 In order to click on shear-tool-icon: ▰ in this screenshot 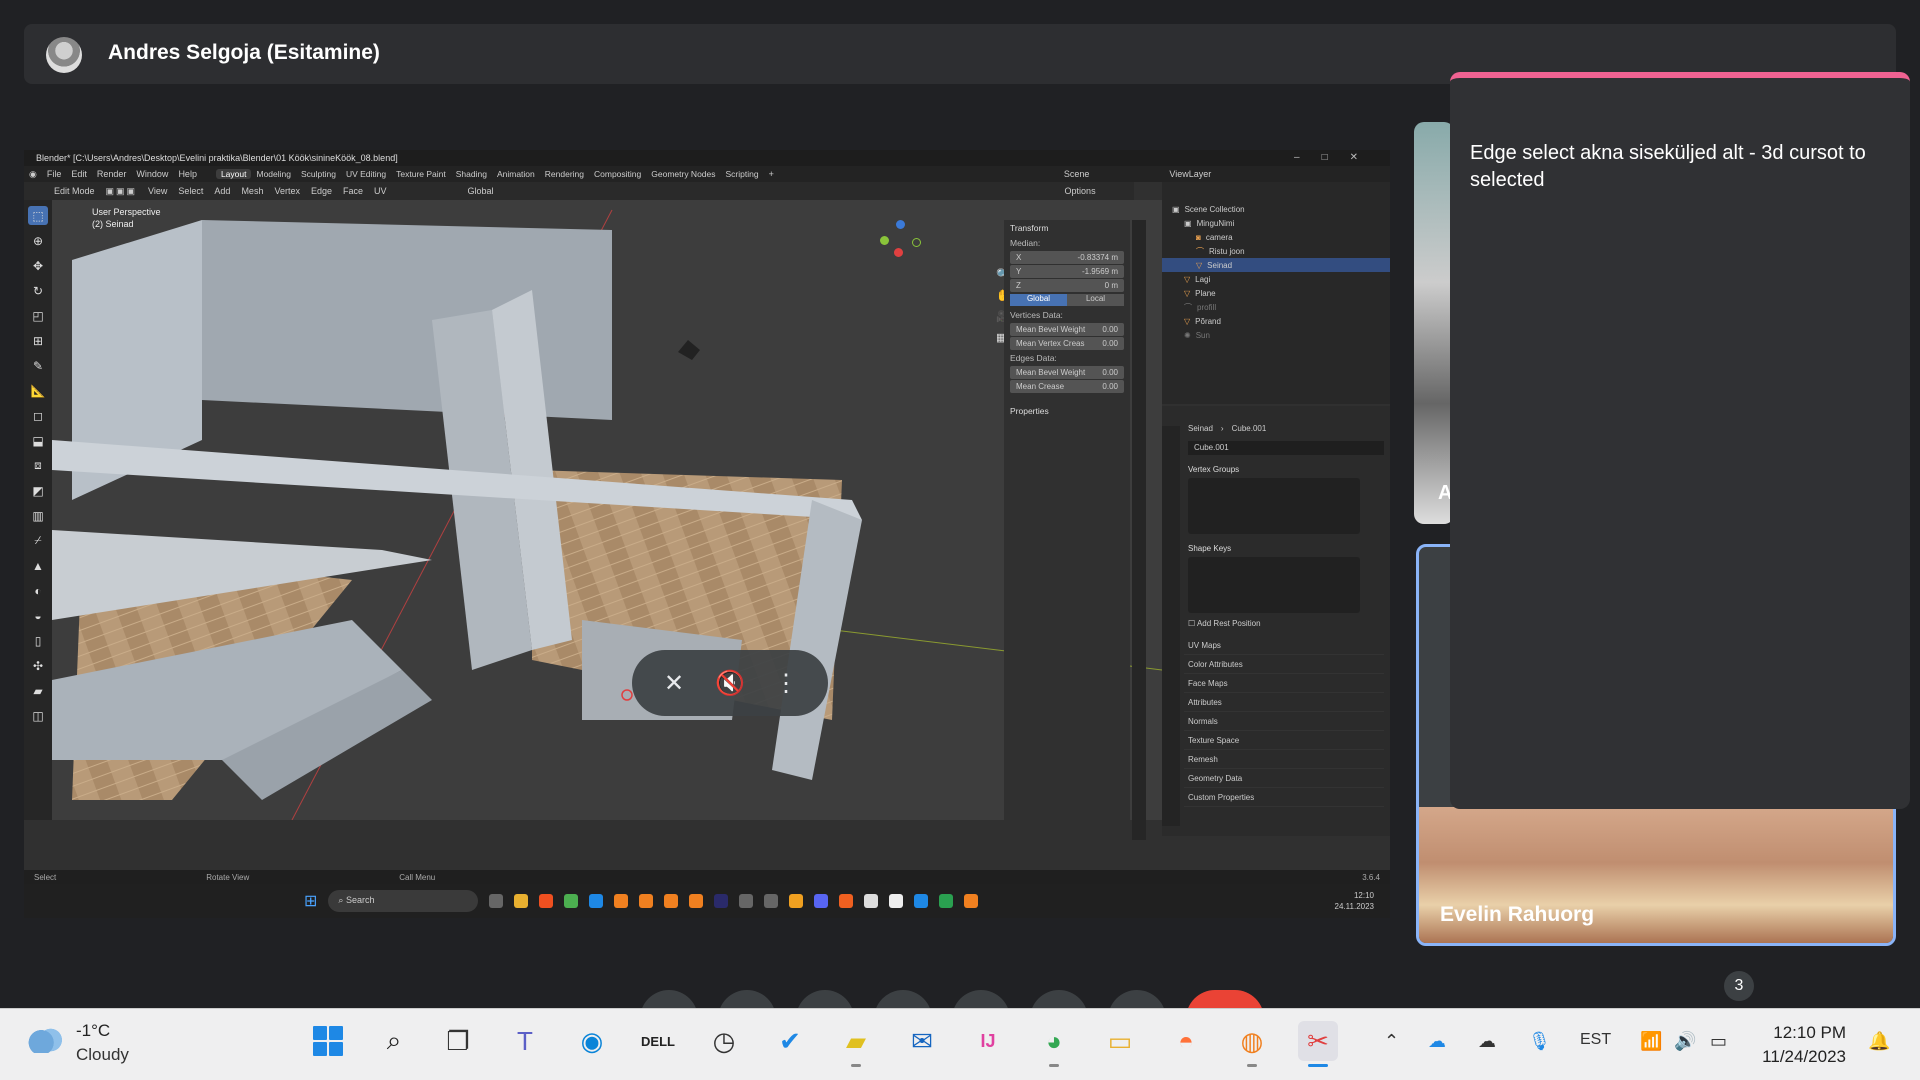, I will do `click(38, 690)`.